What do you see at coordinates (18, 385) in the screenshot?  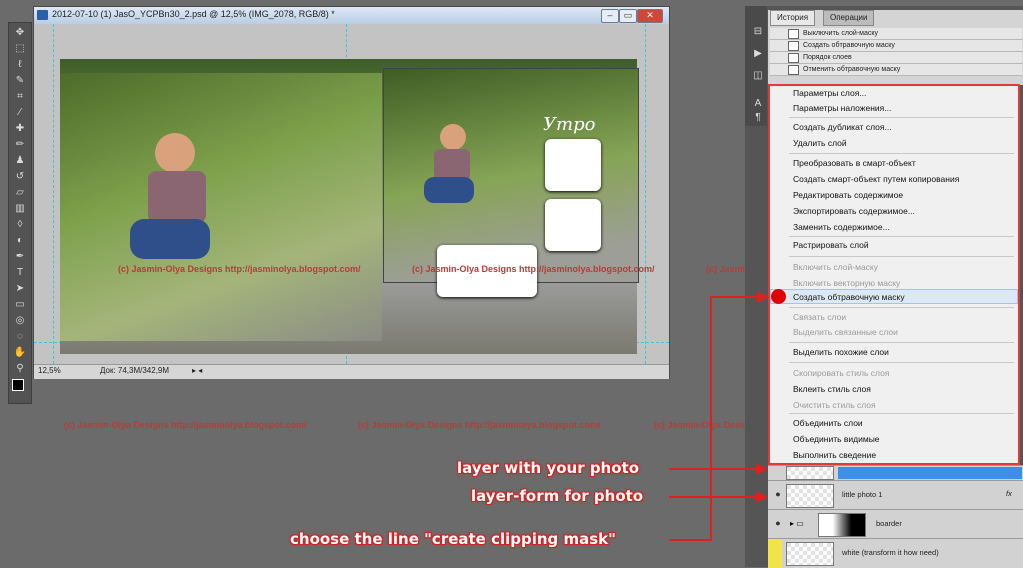 I see `foreground-color-swatch` at bounding box center [18, 385].